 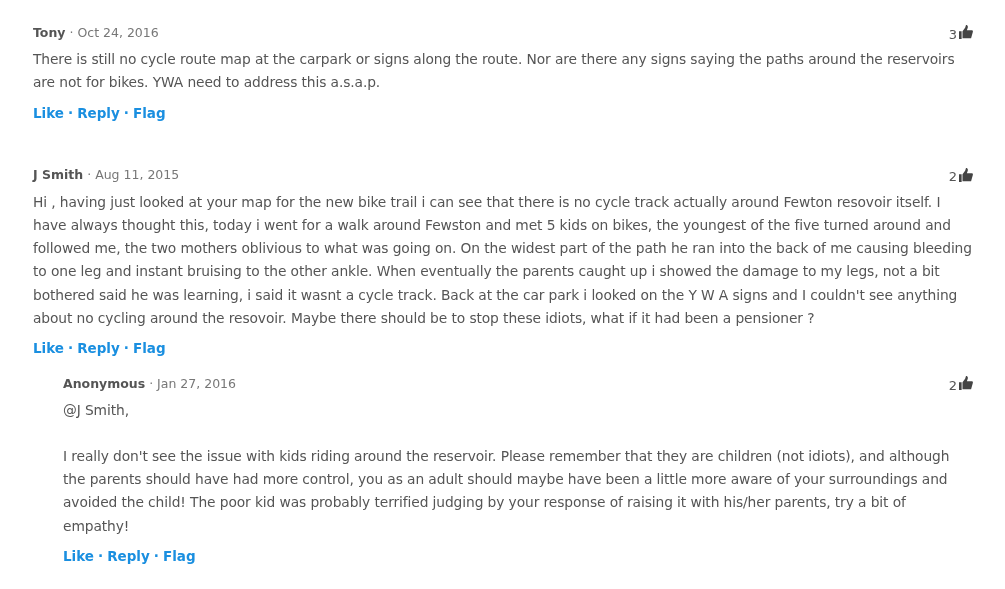 What do you see at coordinates (494, 71) in the screenshot?
I see `comment-text: There is still no cycle route map at the carpark or signs along the route. Nor are there any signs saying the paths around the reservoirs are not for bikes. YWA need to address this a.s.a.p.` at bounding box center [494, 71].